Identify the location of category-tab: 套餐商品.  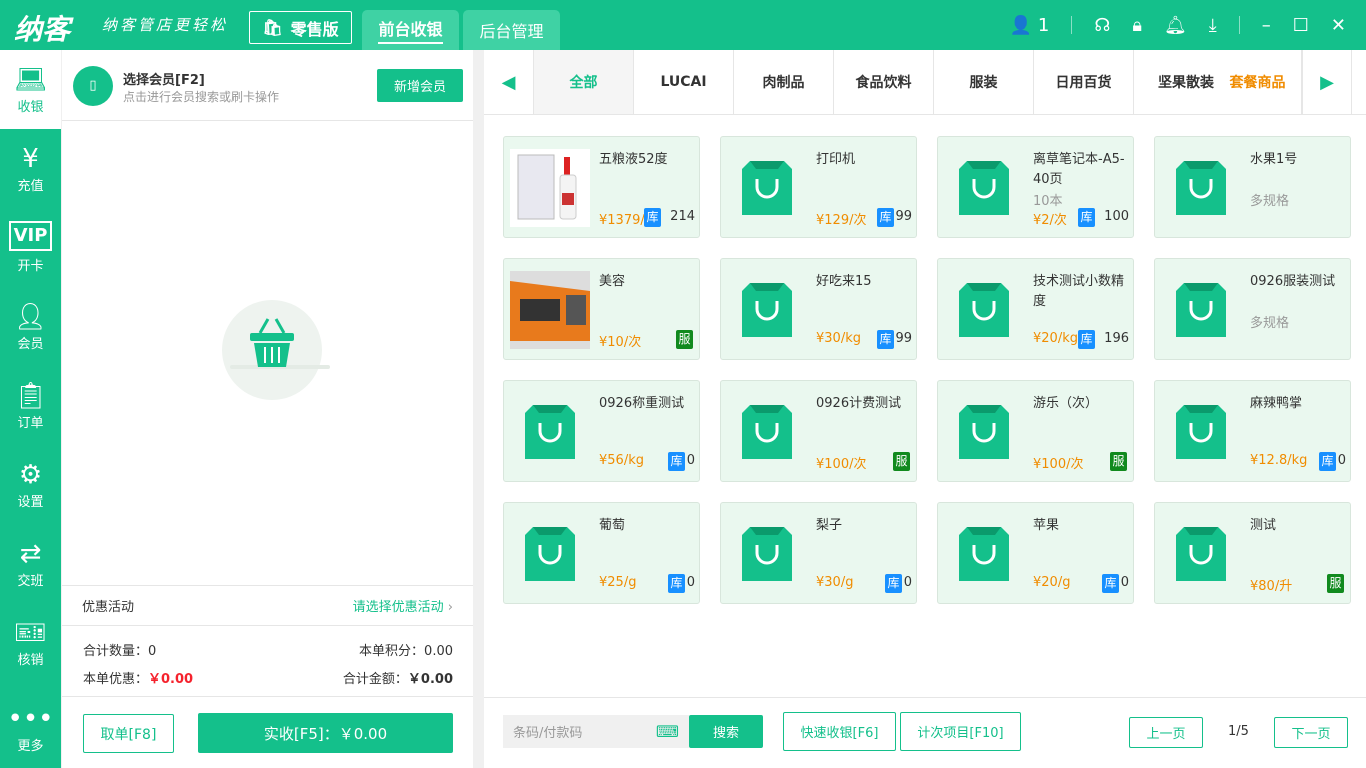
(1258, 82).